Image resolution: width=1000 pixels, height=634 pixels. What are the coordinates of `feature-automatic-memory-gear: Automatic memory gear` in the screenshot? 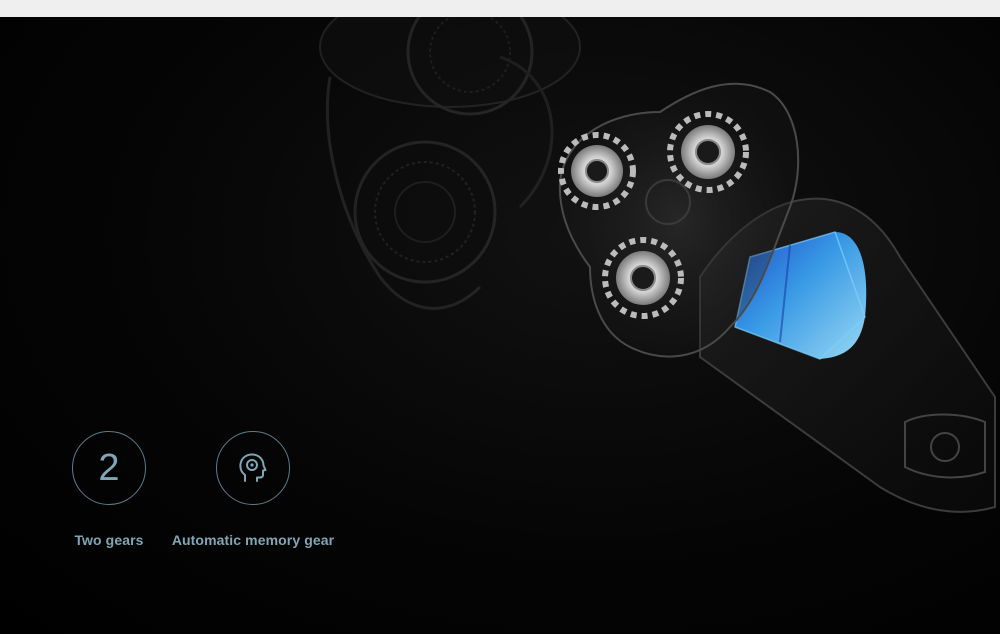 It's located at (253, 489).